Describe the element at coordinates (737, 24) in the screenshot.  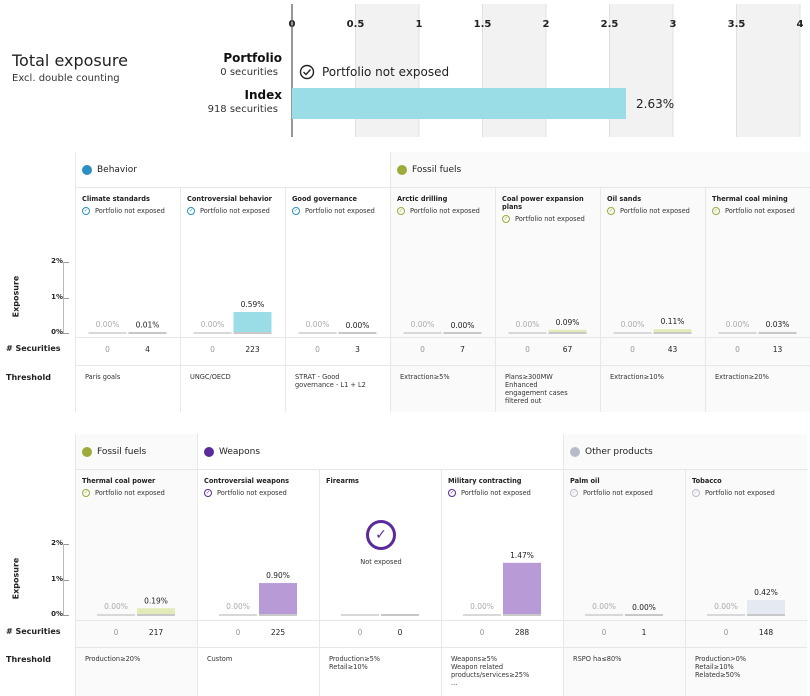
I see `x-tick-label: 3.5` at that location.